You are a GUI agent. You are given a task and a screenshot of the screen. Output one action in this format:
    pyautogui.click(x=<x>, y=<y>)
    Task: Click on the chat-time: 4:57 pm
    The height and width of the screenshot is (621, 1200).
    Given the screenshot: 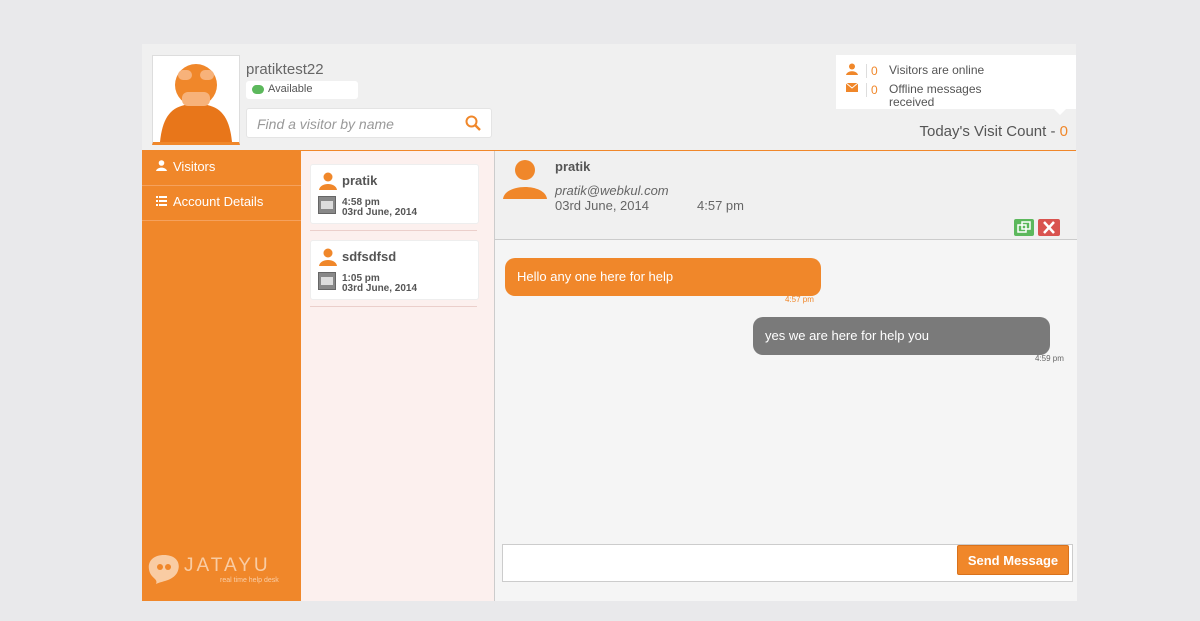 What is the action you would take?
    pyautogui.click(x=720, y=205)
    